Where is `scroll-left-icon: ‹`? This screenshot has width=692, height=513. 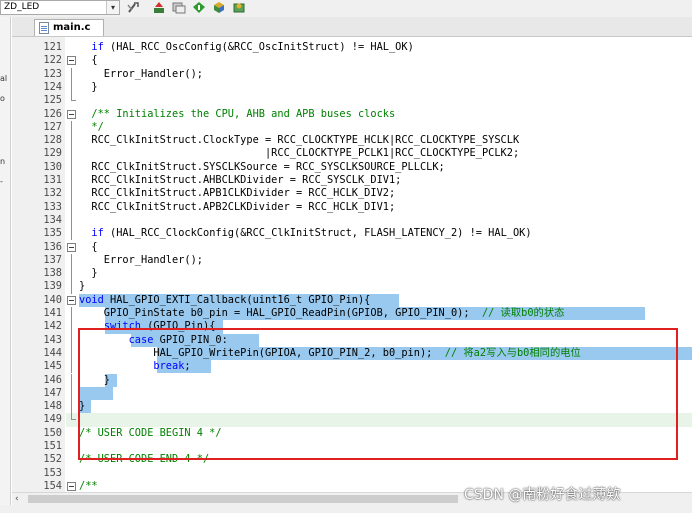
scroll-left-icon: ‹ is located at coordinates (17, 499).